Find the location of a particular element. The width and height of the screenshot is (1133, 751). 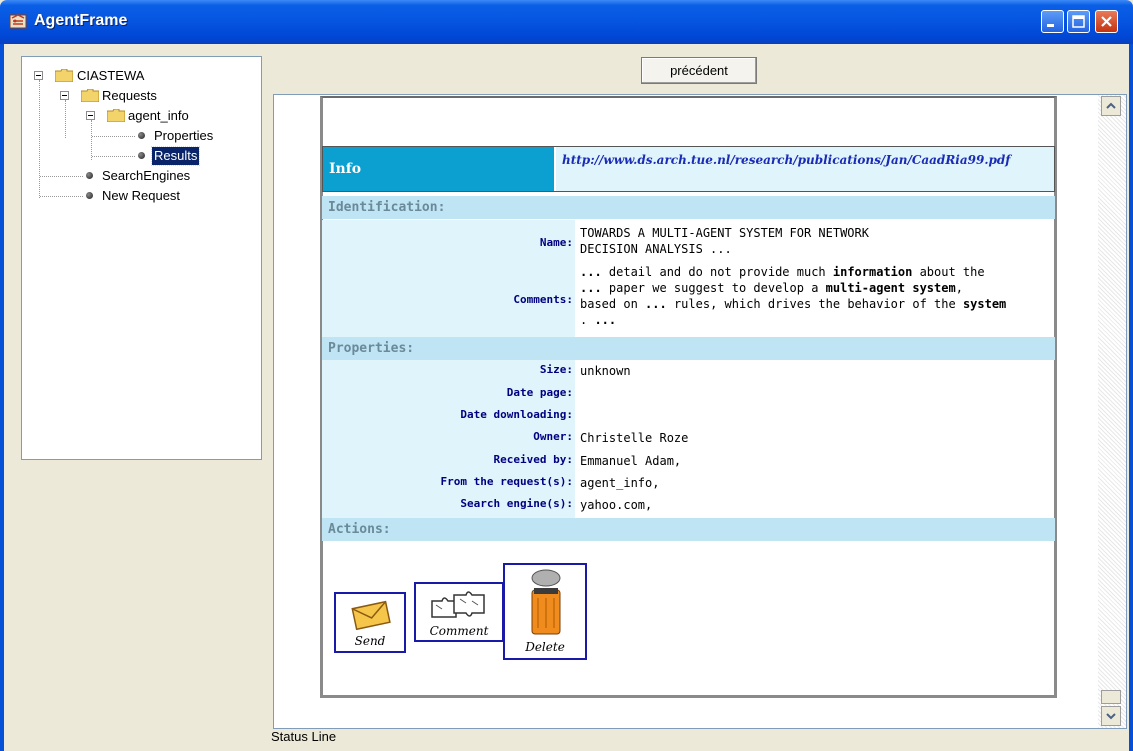

tree-label: agent_info is located at coordinates (158, 115).